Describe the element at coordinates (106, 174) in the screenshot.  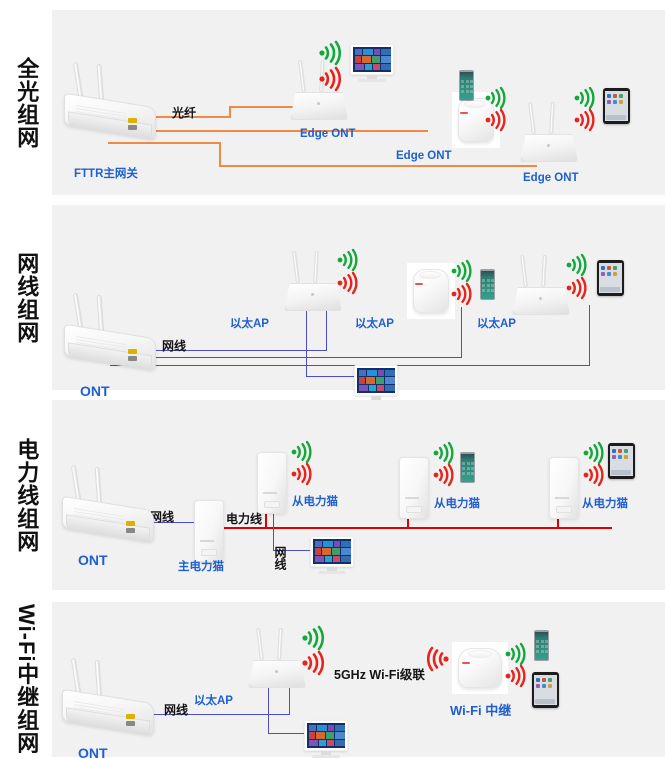
I see `device-label-fttr-gateway: FTTR主网关` at that location.